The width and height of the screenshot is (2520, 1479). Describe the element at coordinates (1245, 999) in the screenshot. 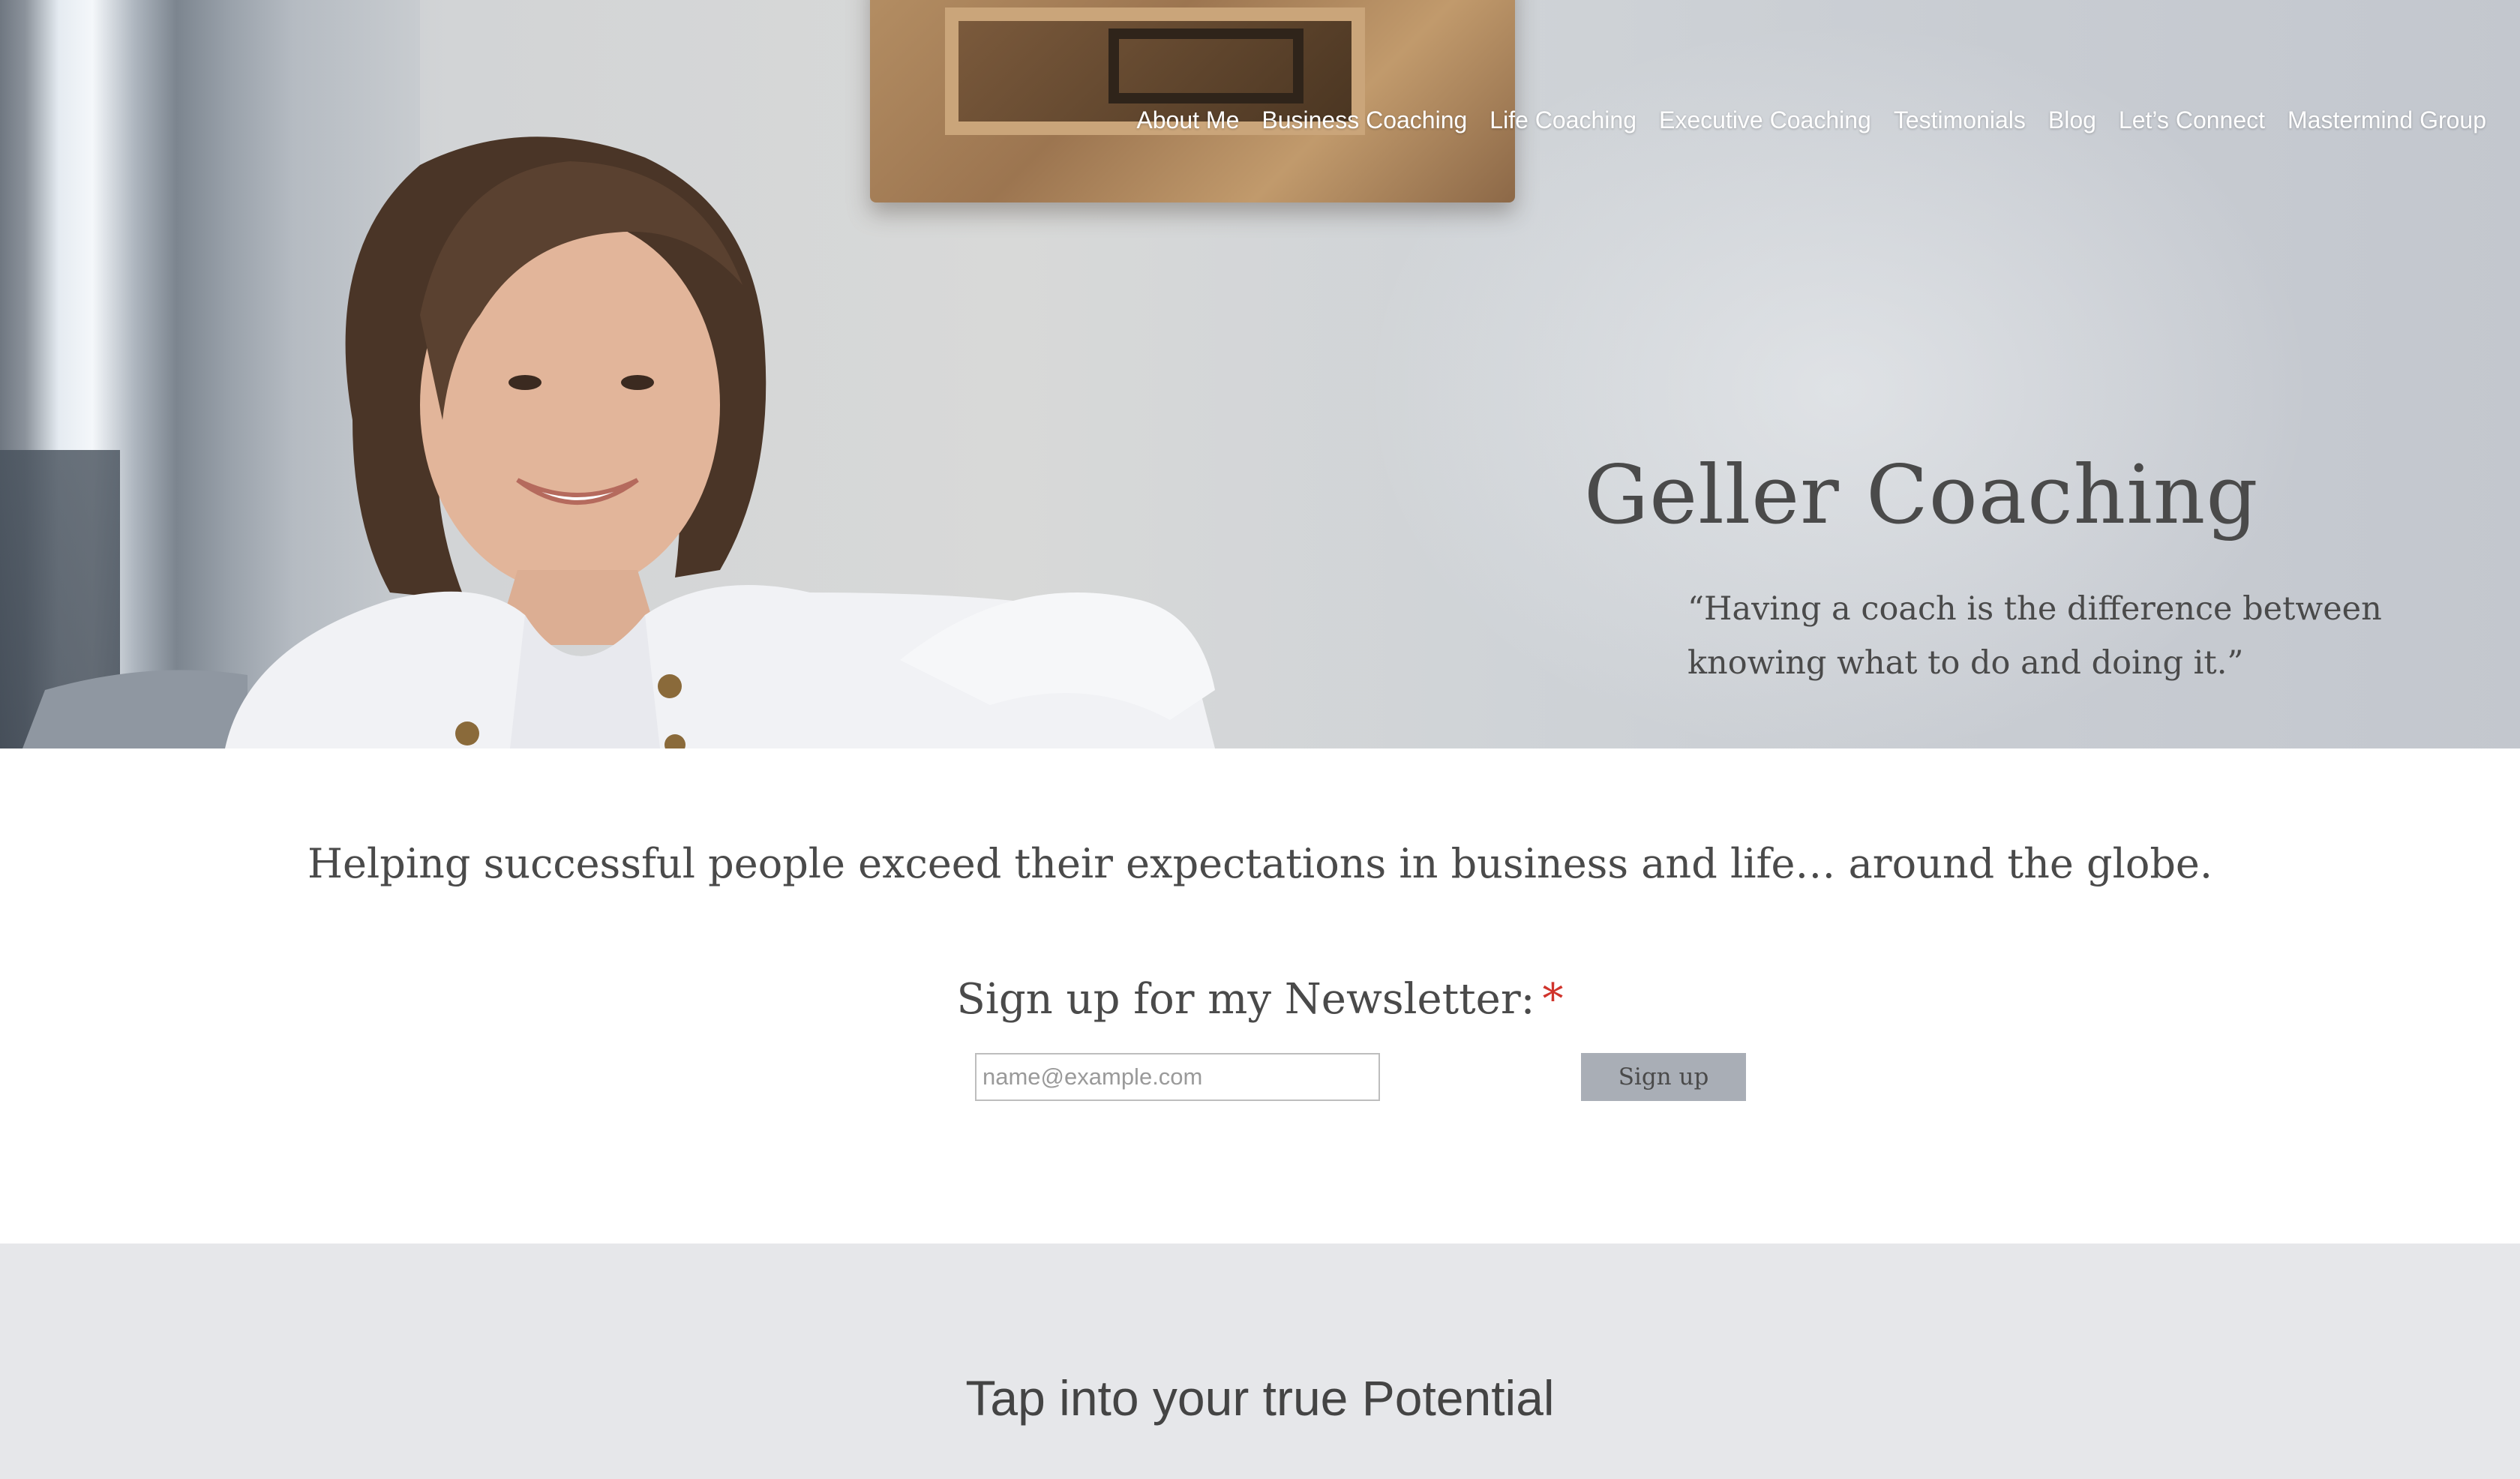

I see `newsletter-label-text: Sign up for my Newsletter:` at that location.